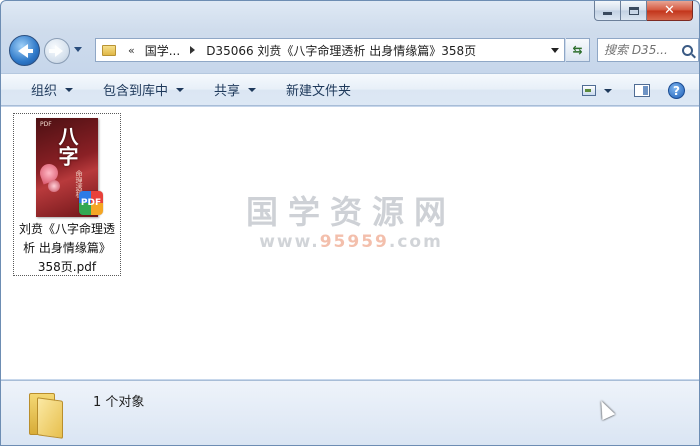 Image resolution: width=700 pixels, height=446 pixels. I want to click on file-name-label: 刘贲《八字命理透 析 出身情缘篇》 358页.pdf, so click(67, 248).